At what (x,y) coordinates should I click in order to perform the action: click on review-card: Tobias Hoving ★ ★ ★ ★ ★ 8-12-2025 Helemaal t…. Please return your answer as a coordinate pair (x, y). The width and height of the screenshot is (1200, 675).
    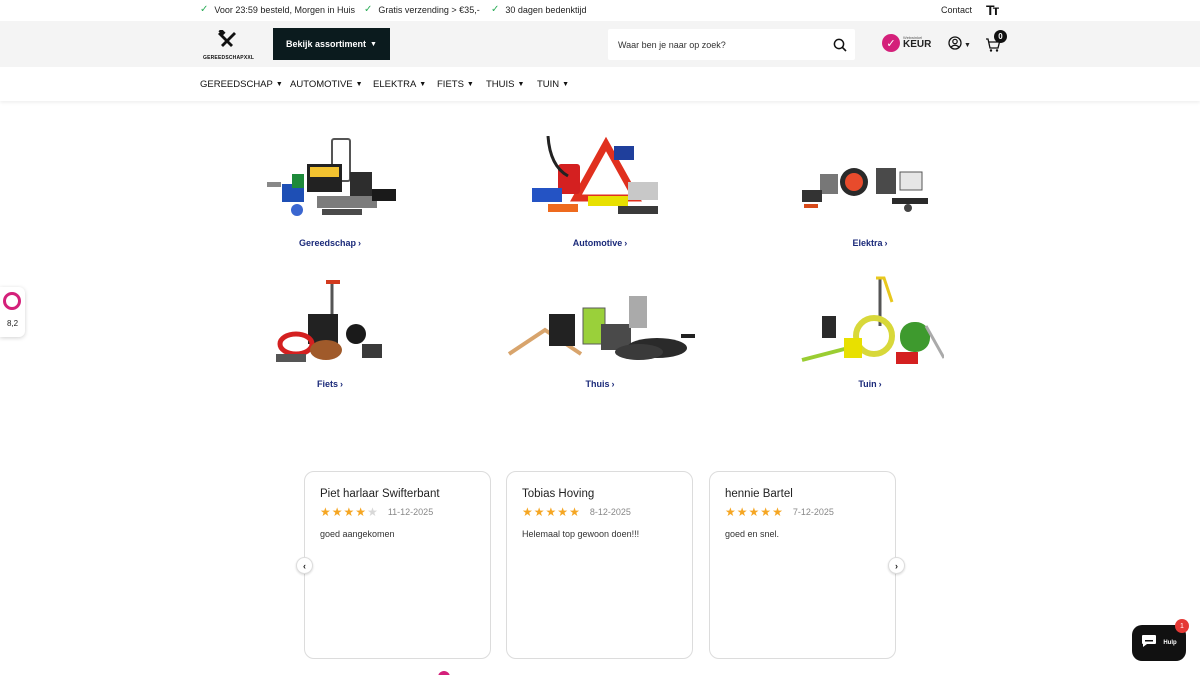
    Looking at the image, I should click on (599, 565).